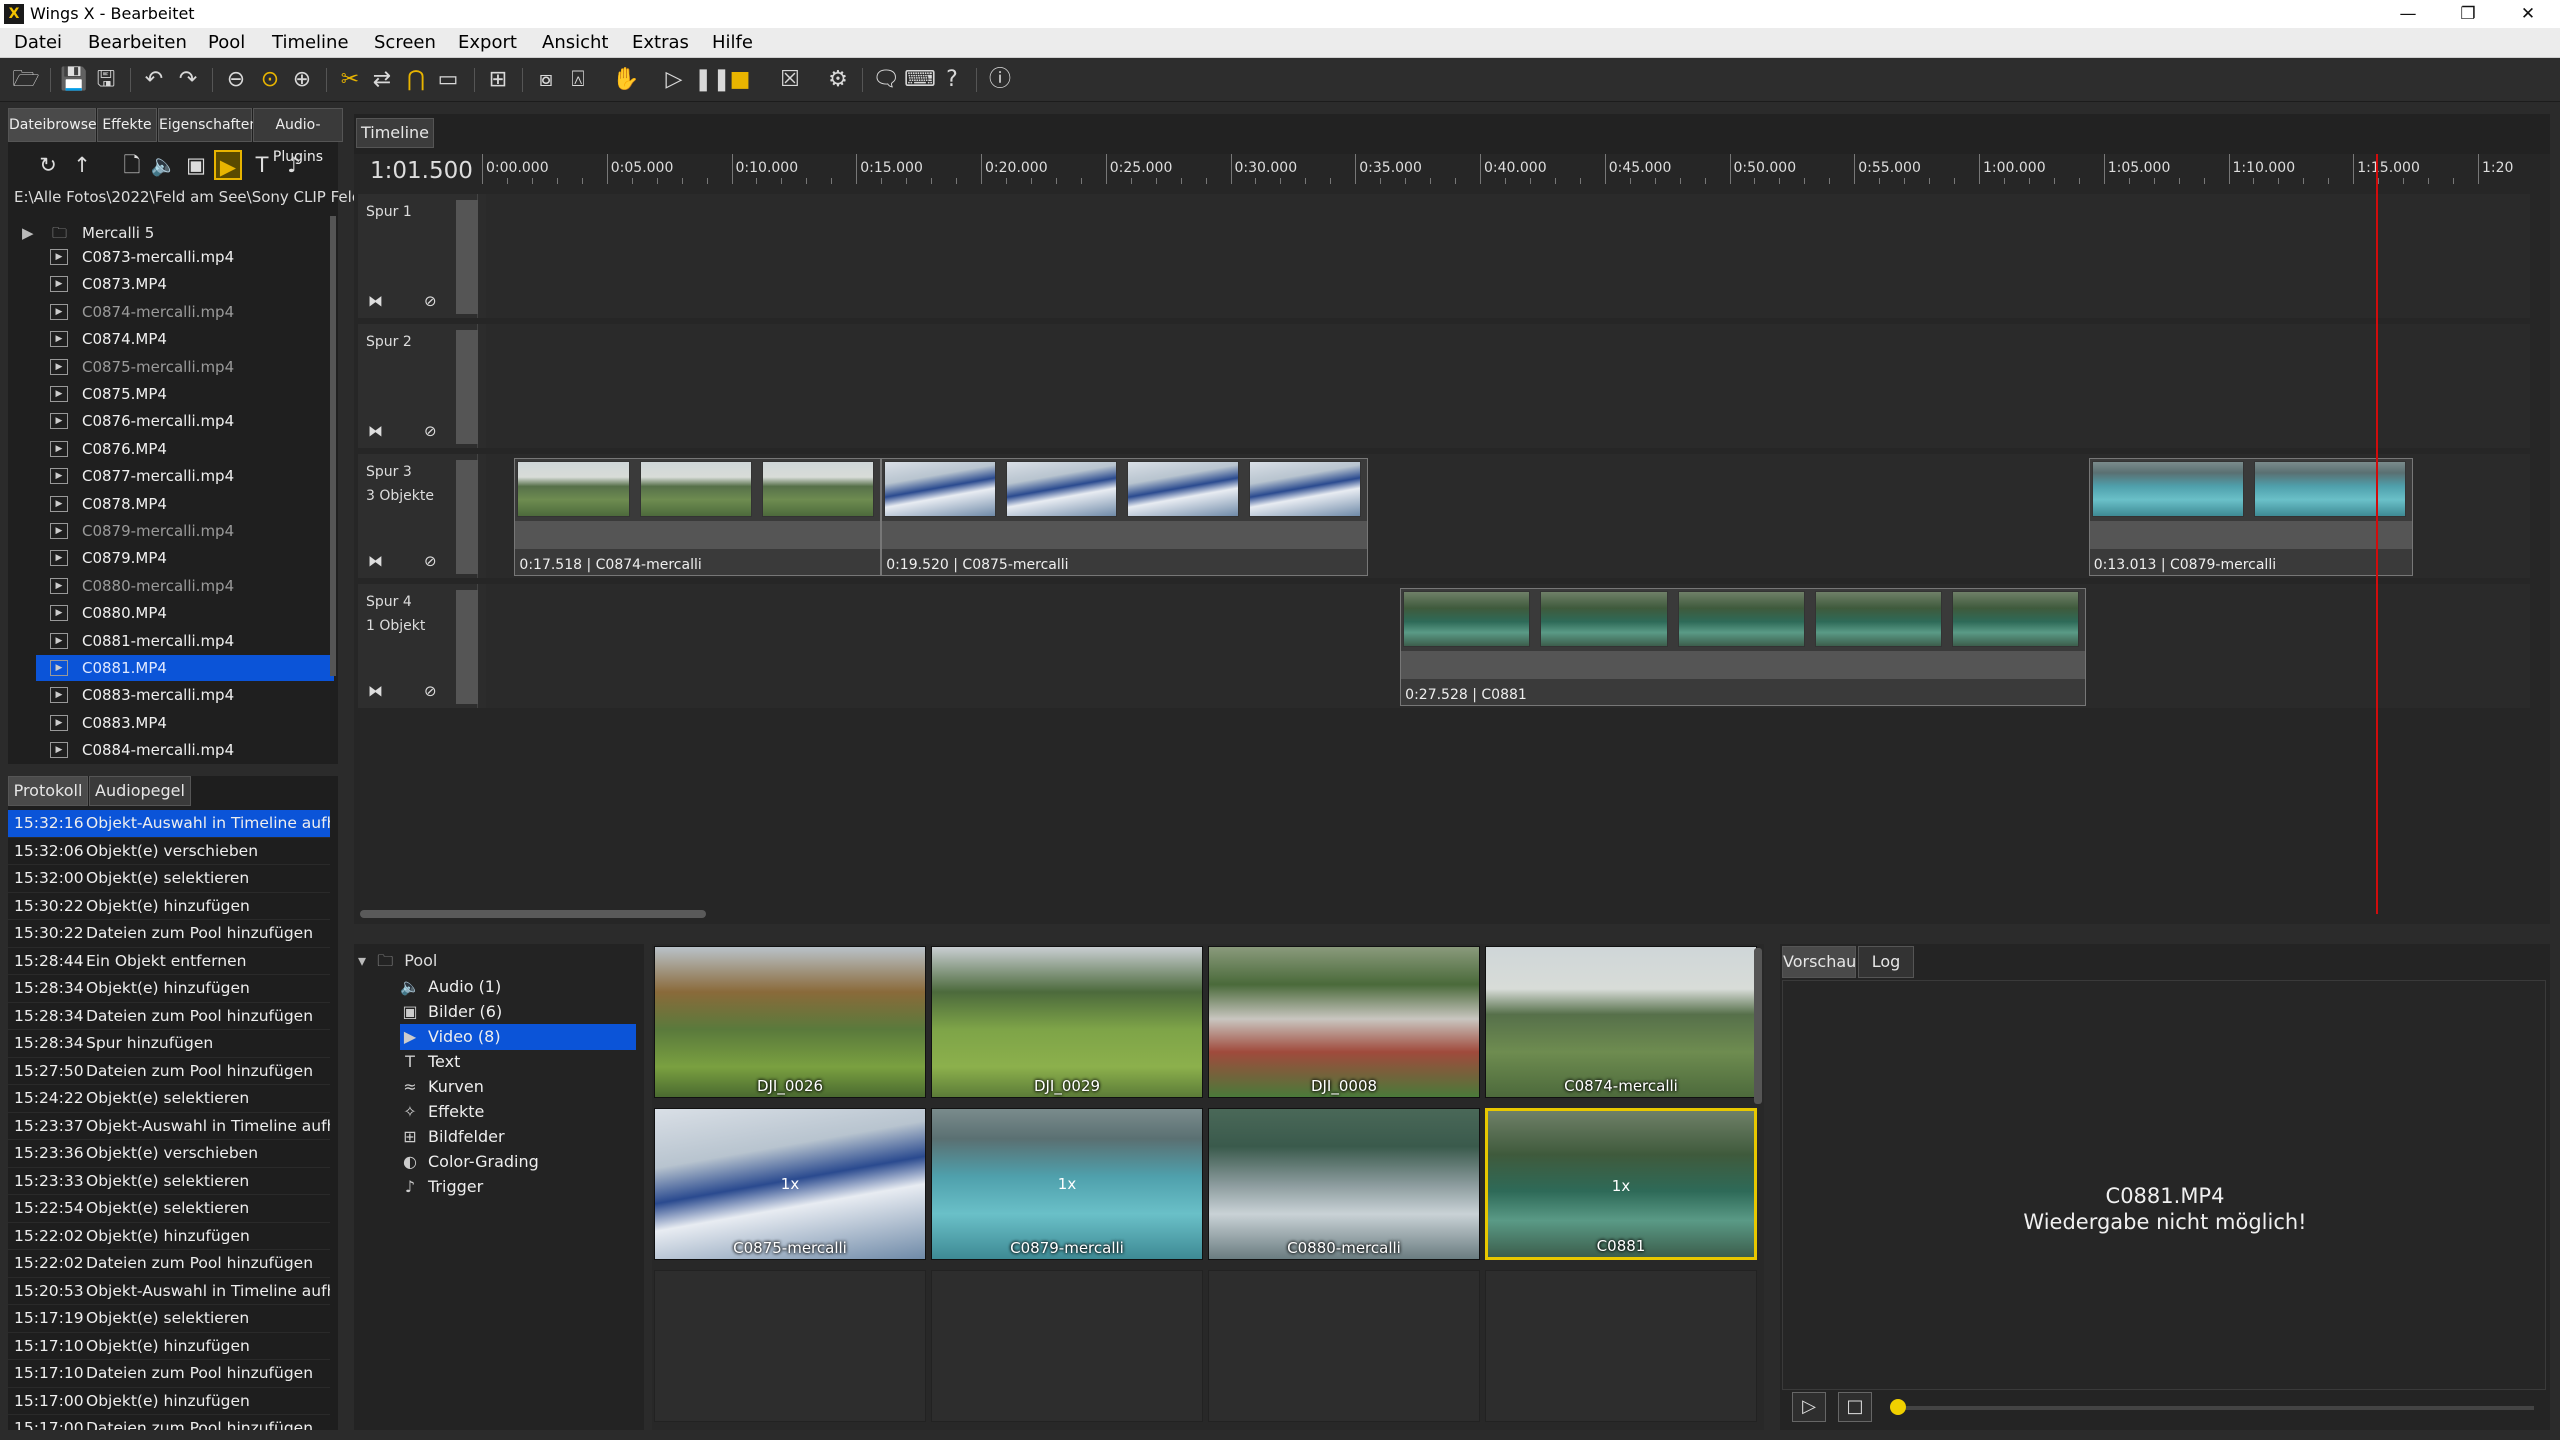 This screenshot has width=2560, height=1440. What do you see at coordinates (2214, 1408) in the screenshot?
I see `preview-position-slider` at bounding box center [2214, 1408].